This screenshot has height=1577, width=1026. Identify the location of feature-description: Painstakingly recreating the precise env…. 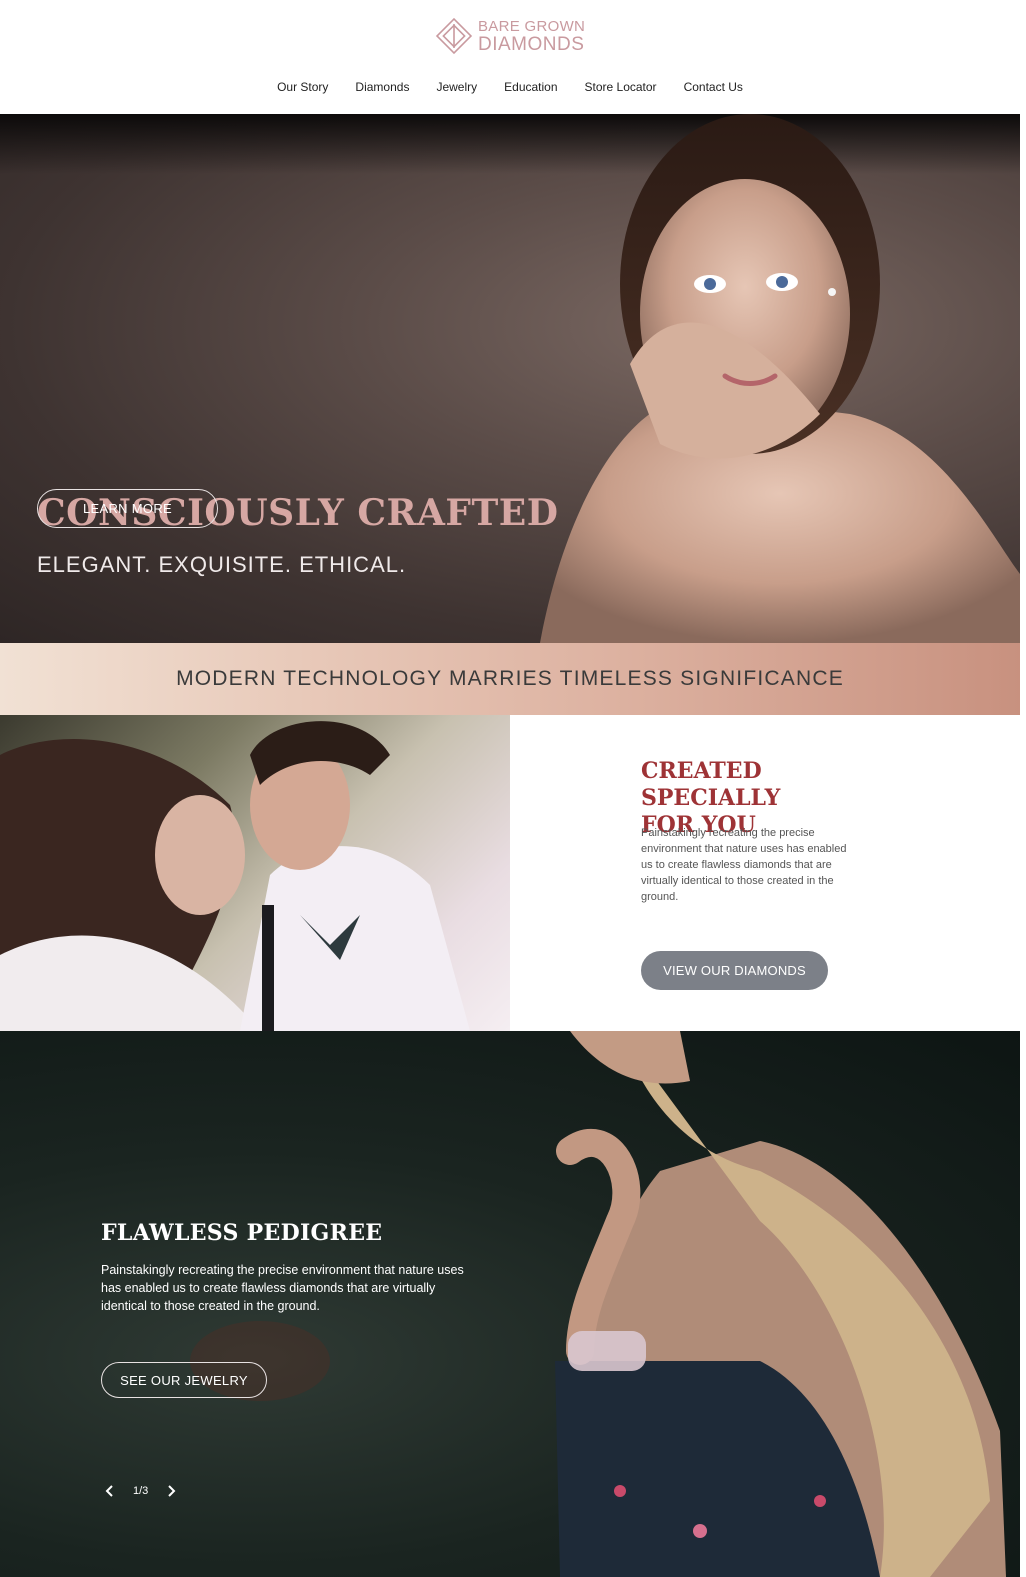
(744, 865).